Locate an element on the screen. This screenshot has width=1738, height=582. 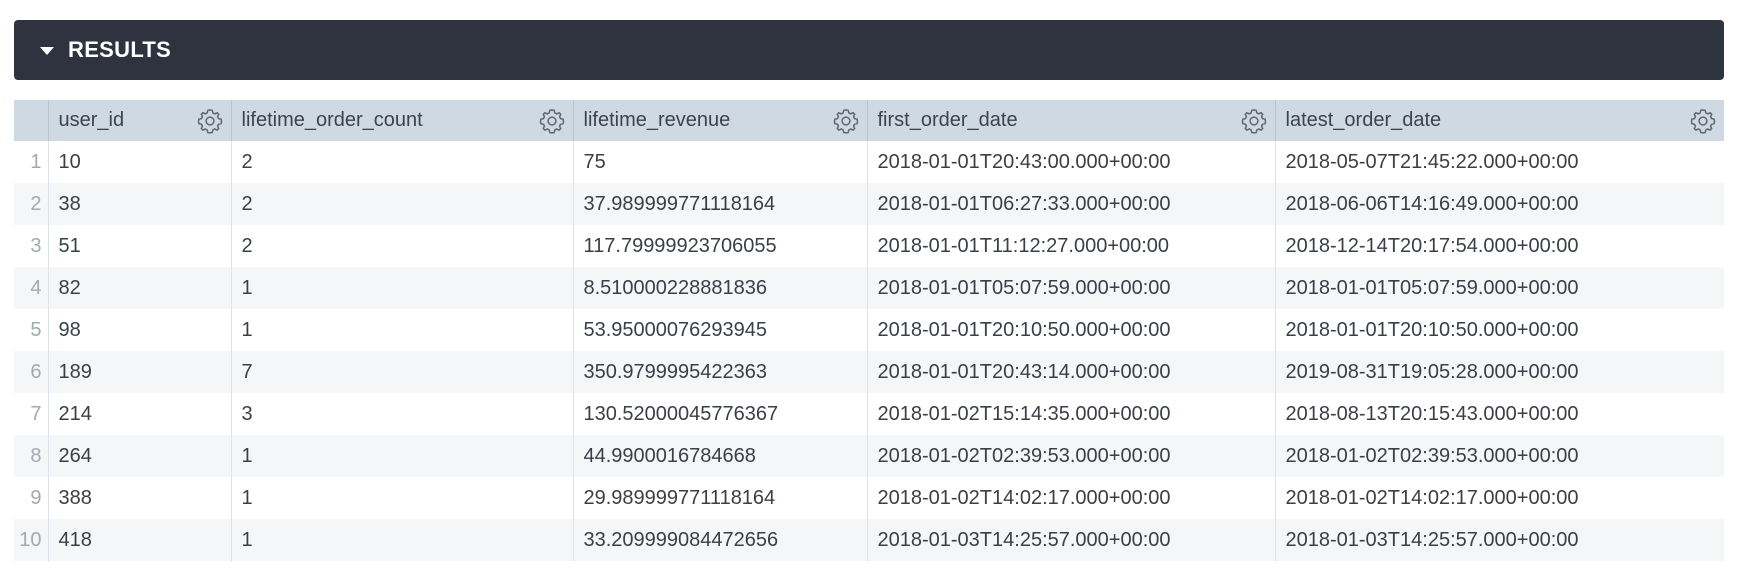
cell-lifetime-revenue: 44.9900016784668 is located at coordinates (719, 456).